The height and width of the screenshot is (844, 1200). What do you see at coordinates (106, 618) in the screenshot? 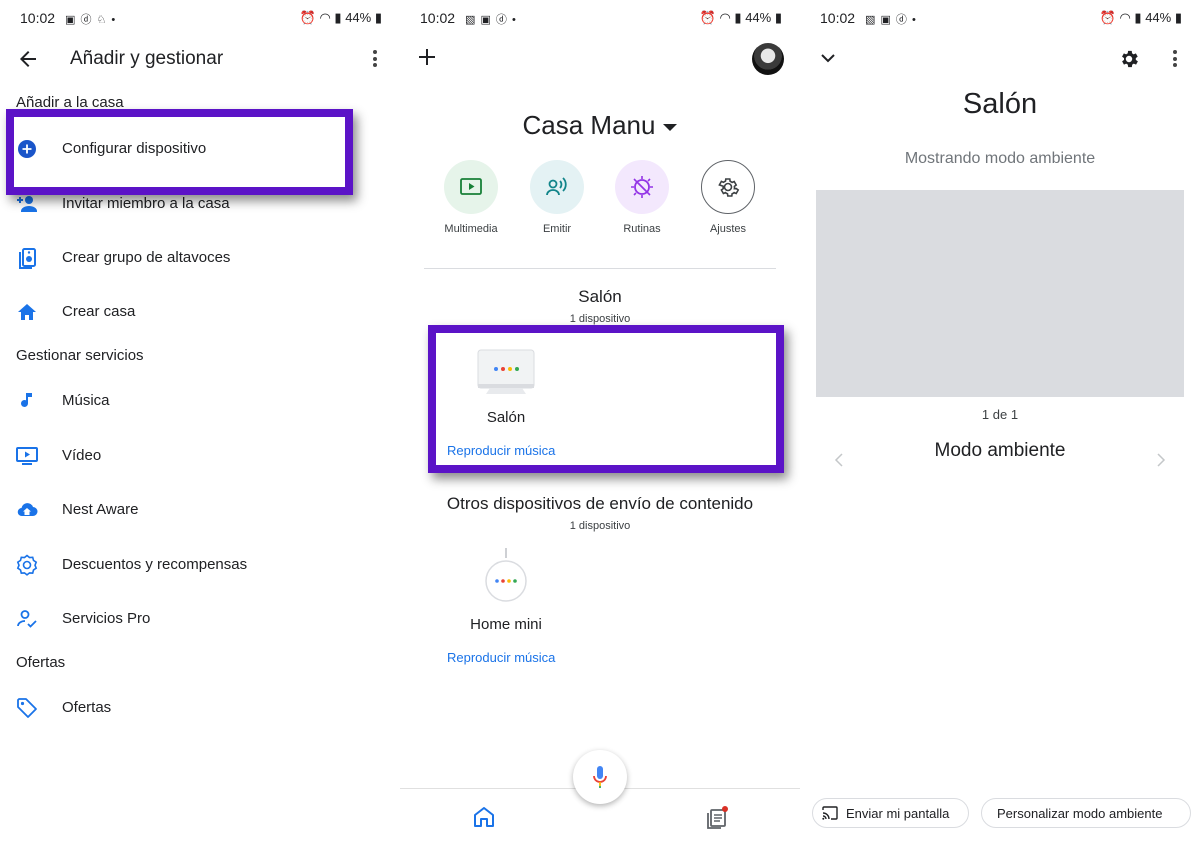
I see `menu-item-label: Servicios Pro` at bounding box center [106, 618].